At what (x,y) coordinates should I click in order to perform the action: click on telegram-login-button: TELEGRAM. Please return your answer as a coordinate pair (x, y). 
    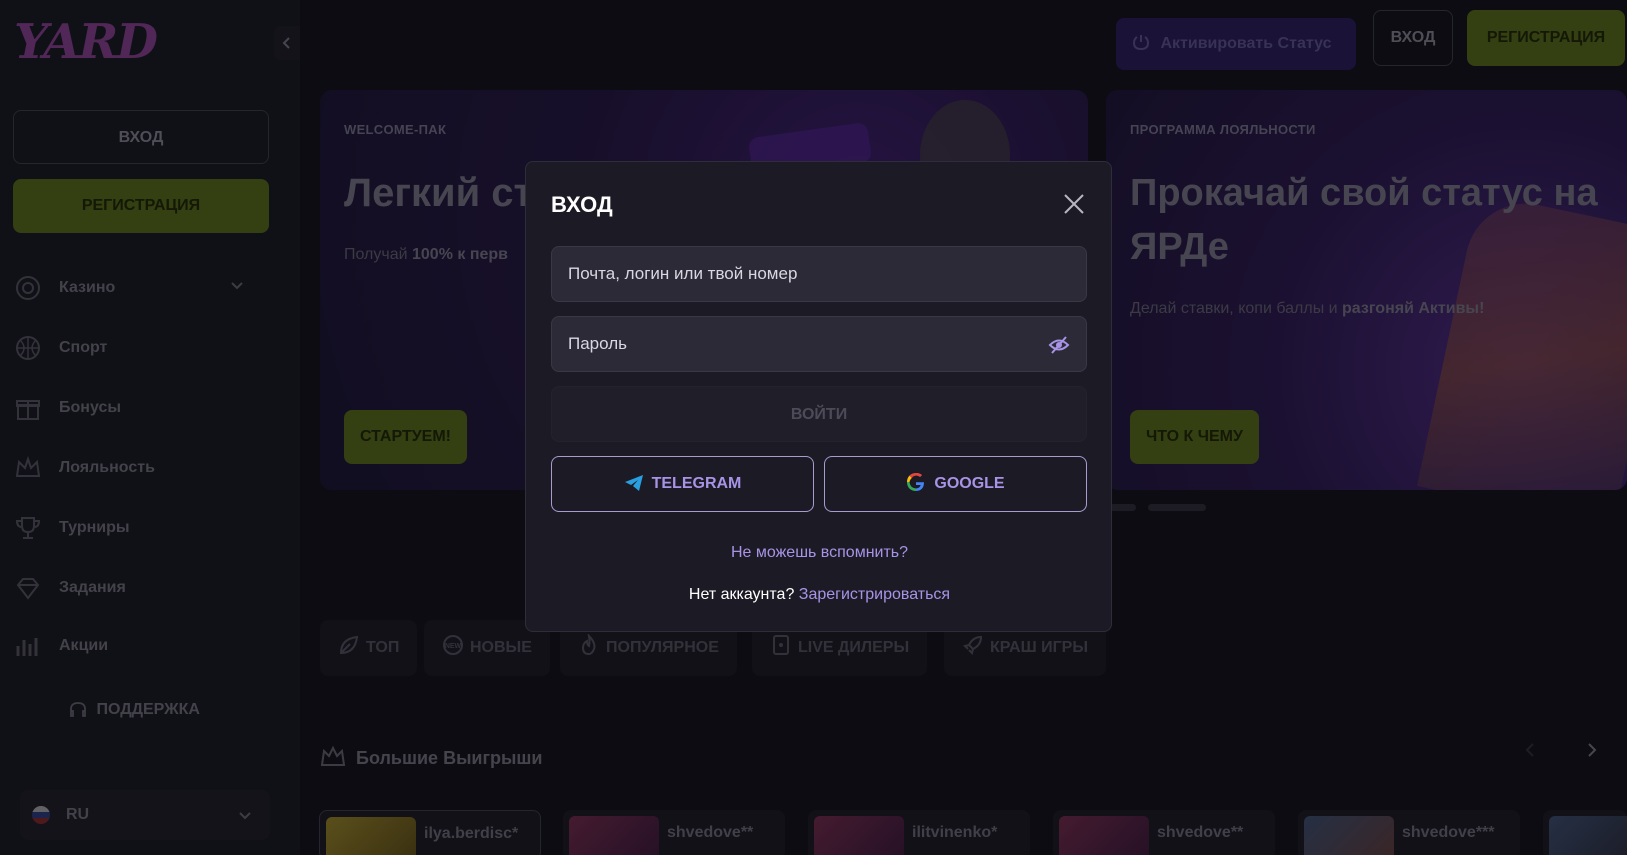
    Looking at the image, I should click on (682, 484).